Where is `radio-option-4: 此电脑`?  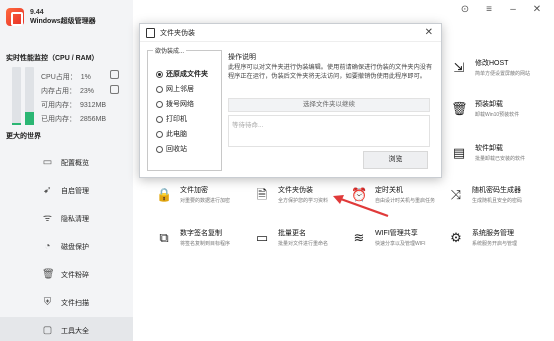 radio-option-4: 此电脑 is located at coordinates (171, 134).